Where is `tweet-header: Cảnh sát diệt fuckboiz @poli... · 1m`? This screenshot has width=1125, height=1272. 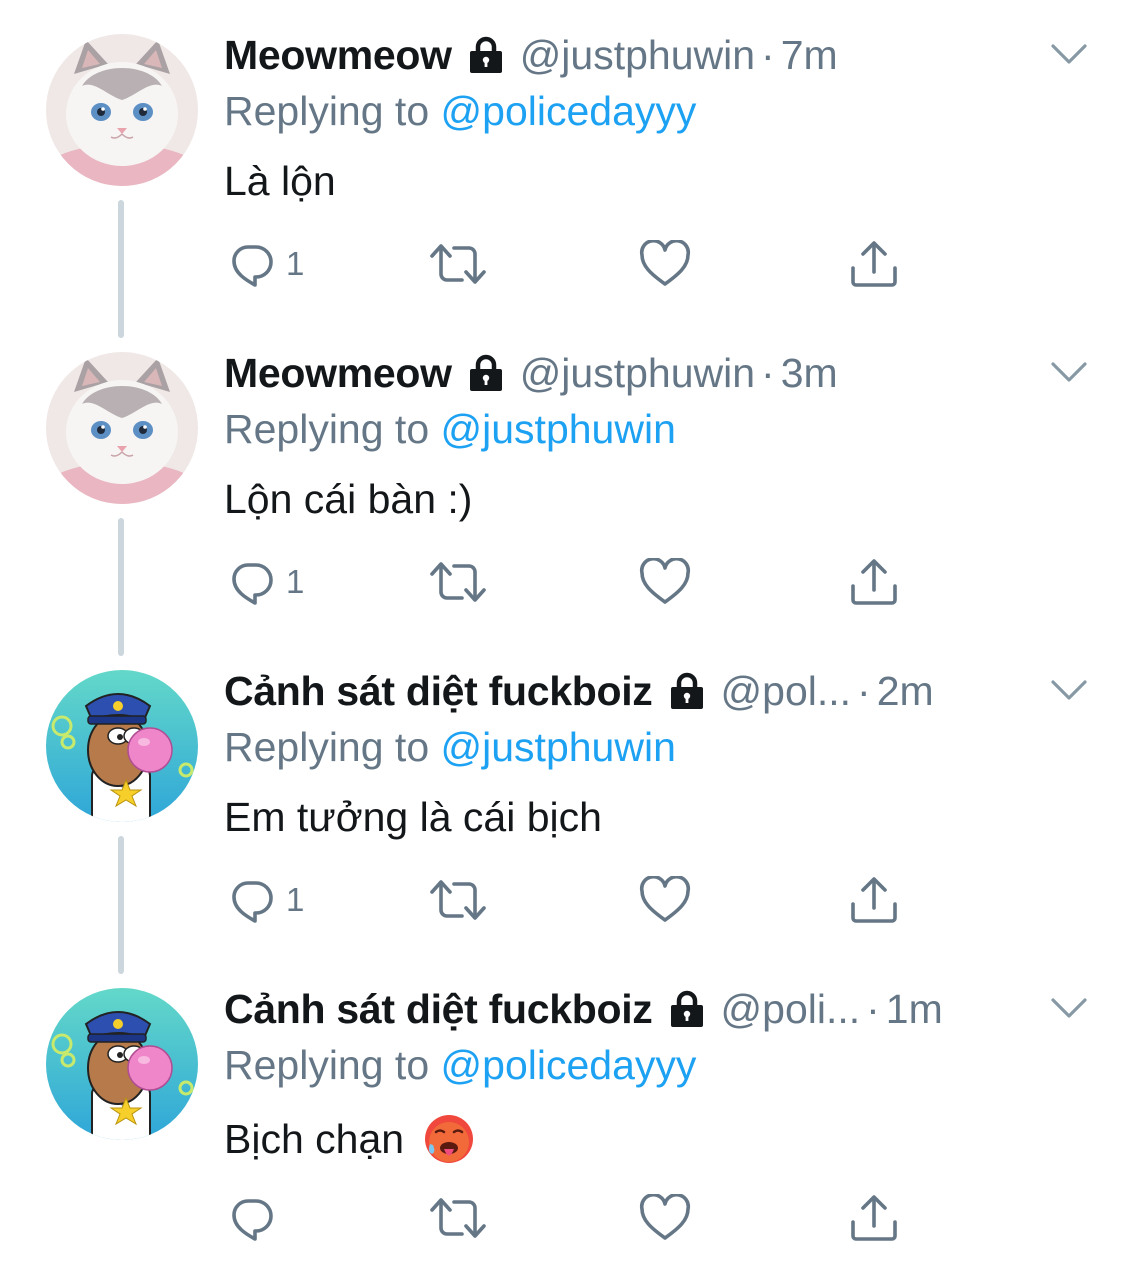 tweet-header: Cảnh sát diệt fuckboiz @poli... · 1m is located at coordinates (624, 1009).